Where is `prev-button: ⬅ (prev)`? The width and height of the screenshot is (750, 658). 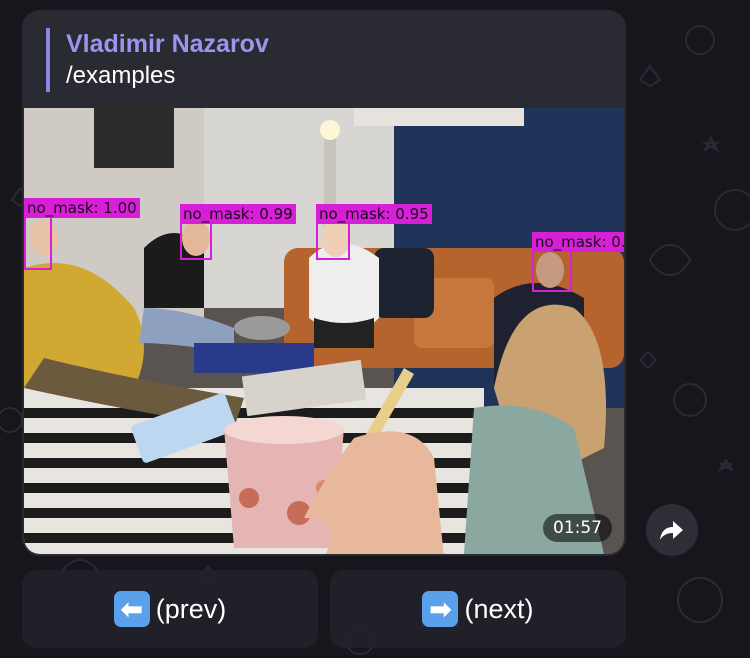
prev-button: ⬅ (prev) is located at coordinates (170, 609).